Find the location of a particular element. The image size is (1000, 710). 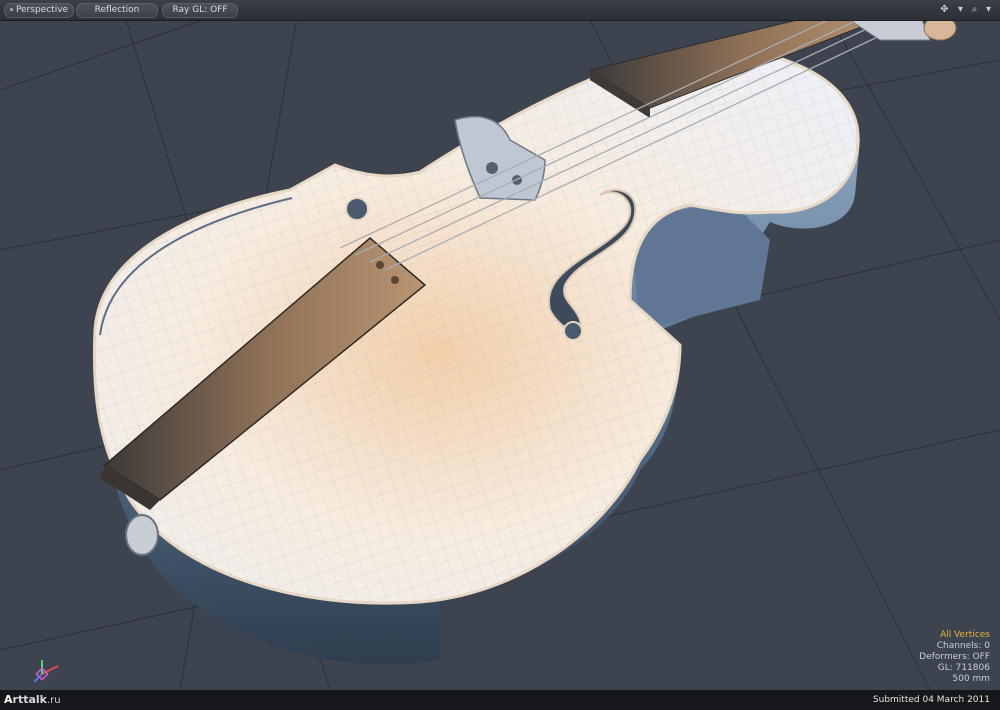

f-hole-eye is located at coordinates (357, 209).